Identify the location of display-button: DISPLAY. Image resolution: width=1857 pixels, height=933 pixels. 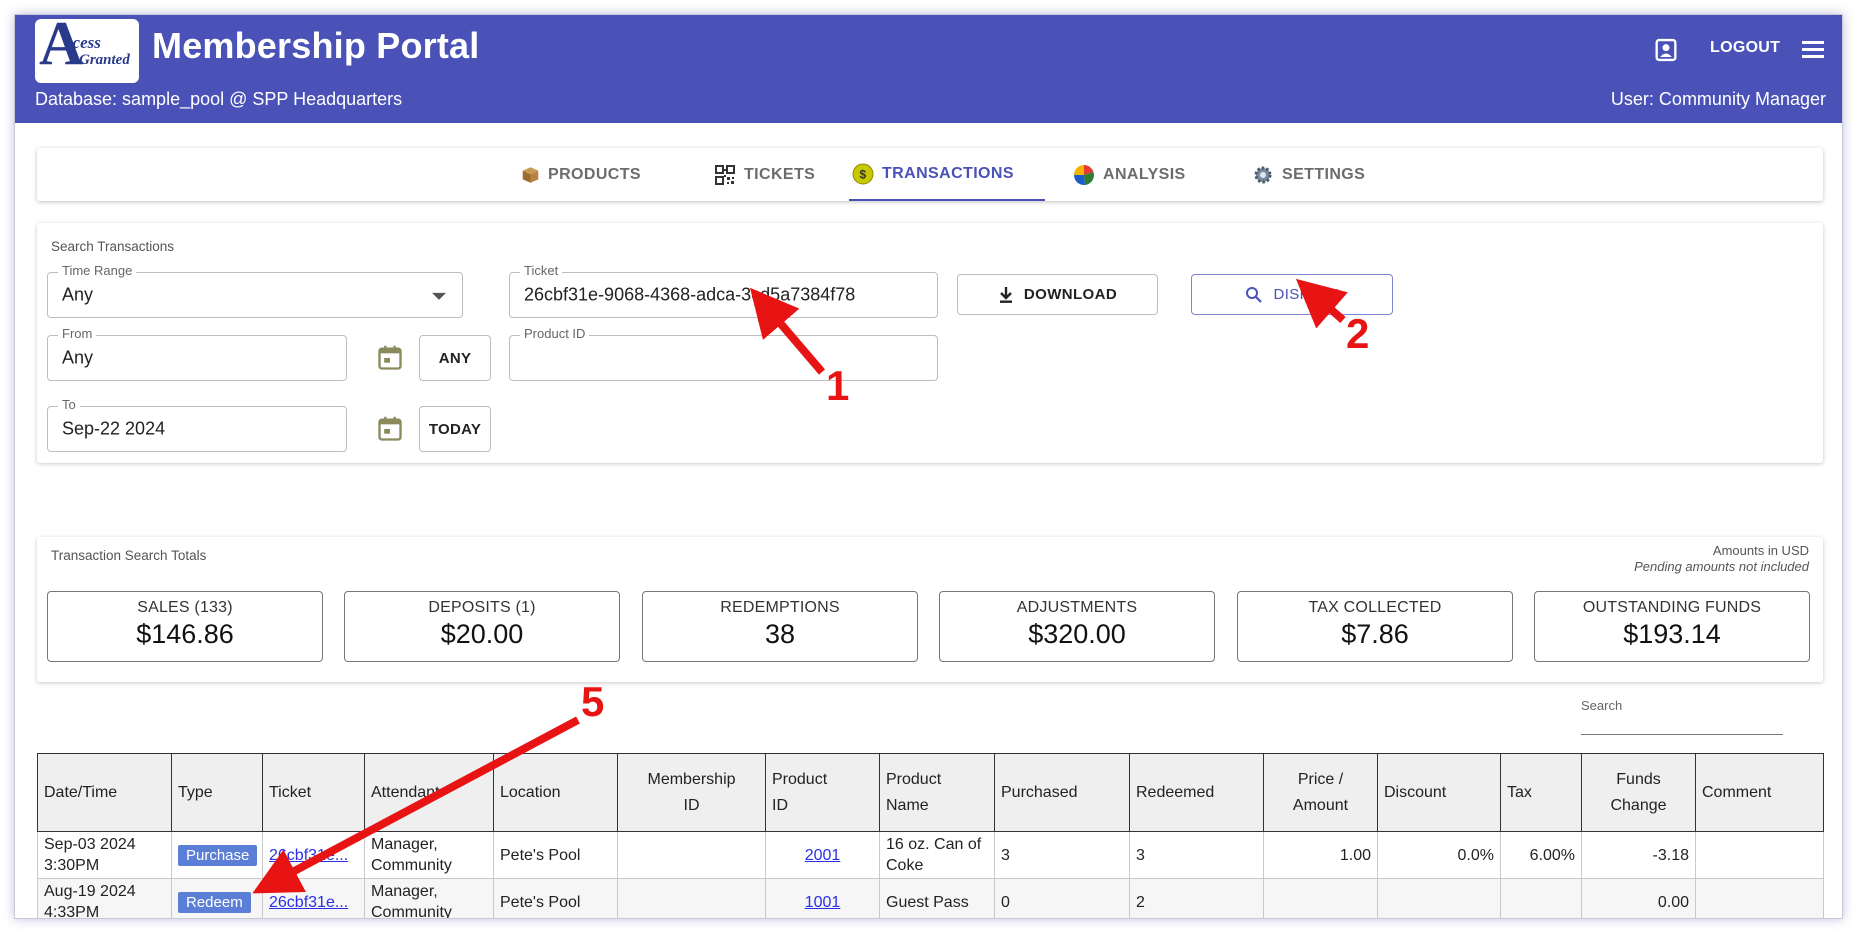
(1292, 294).